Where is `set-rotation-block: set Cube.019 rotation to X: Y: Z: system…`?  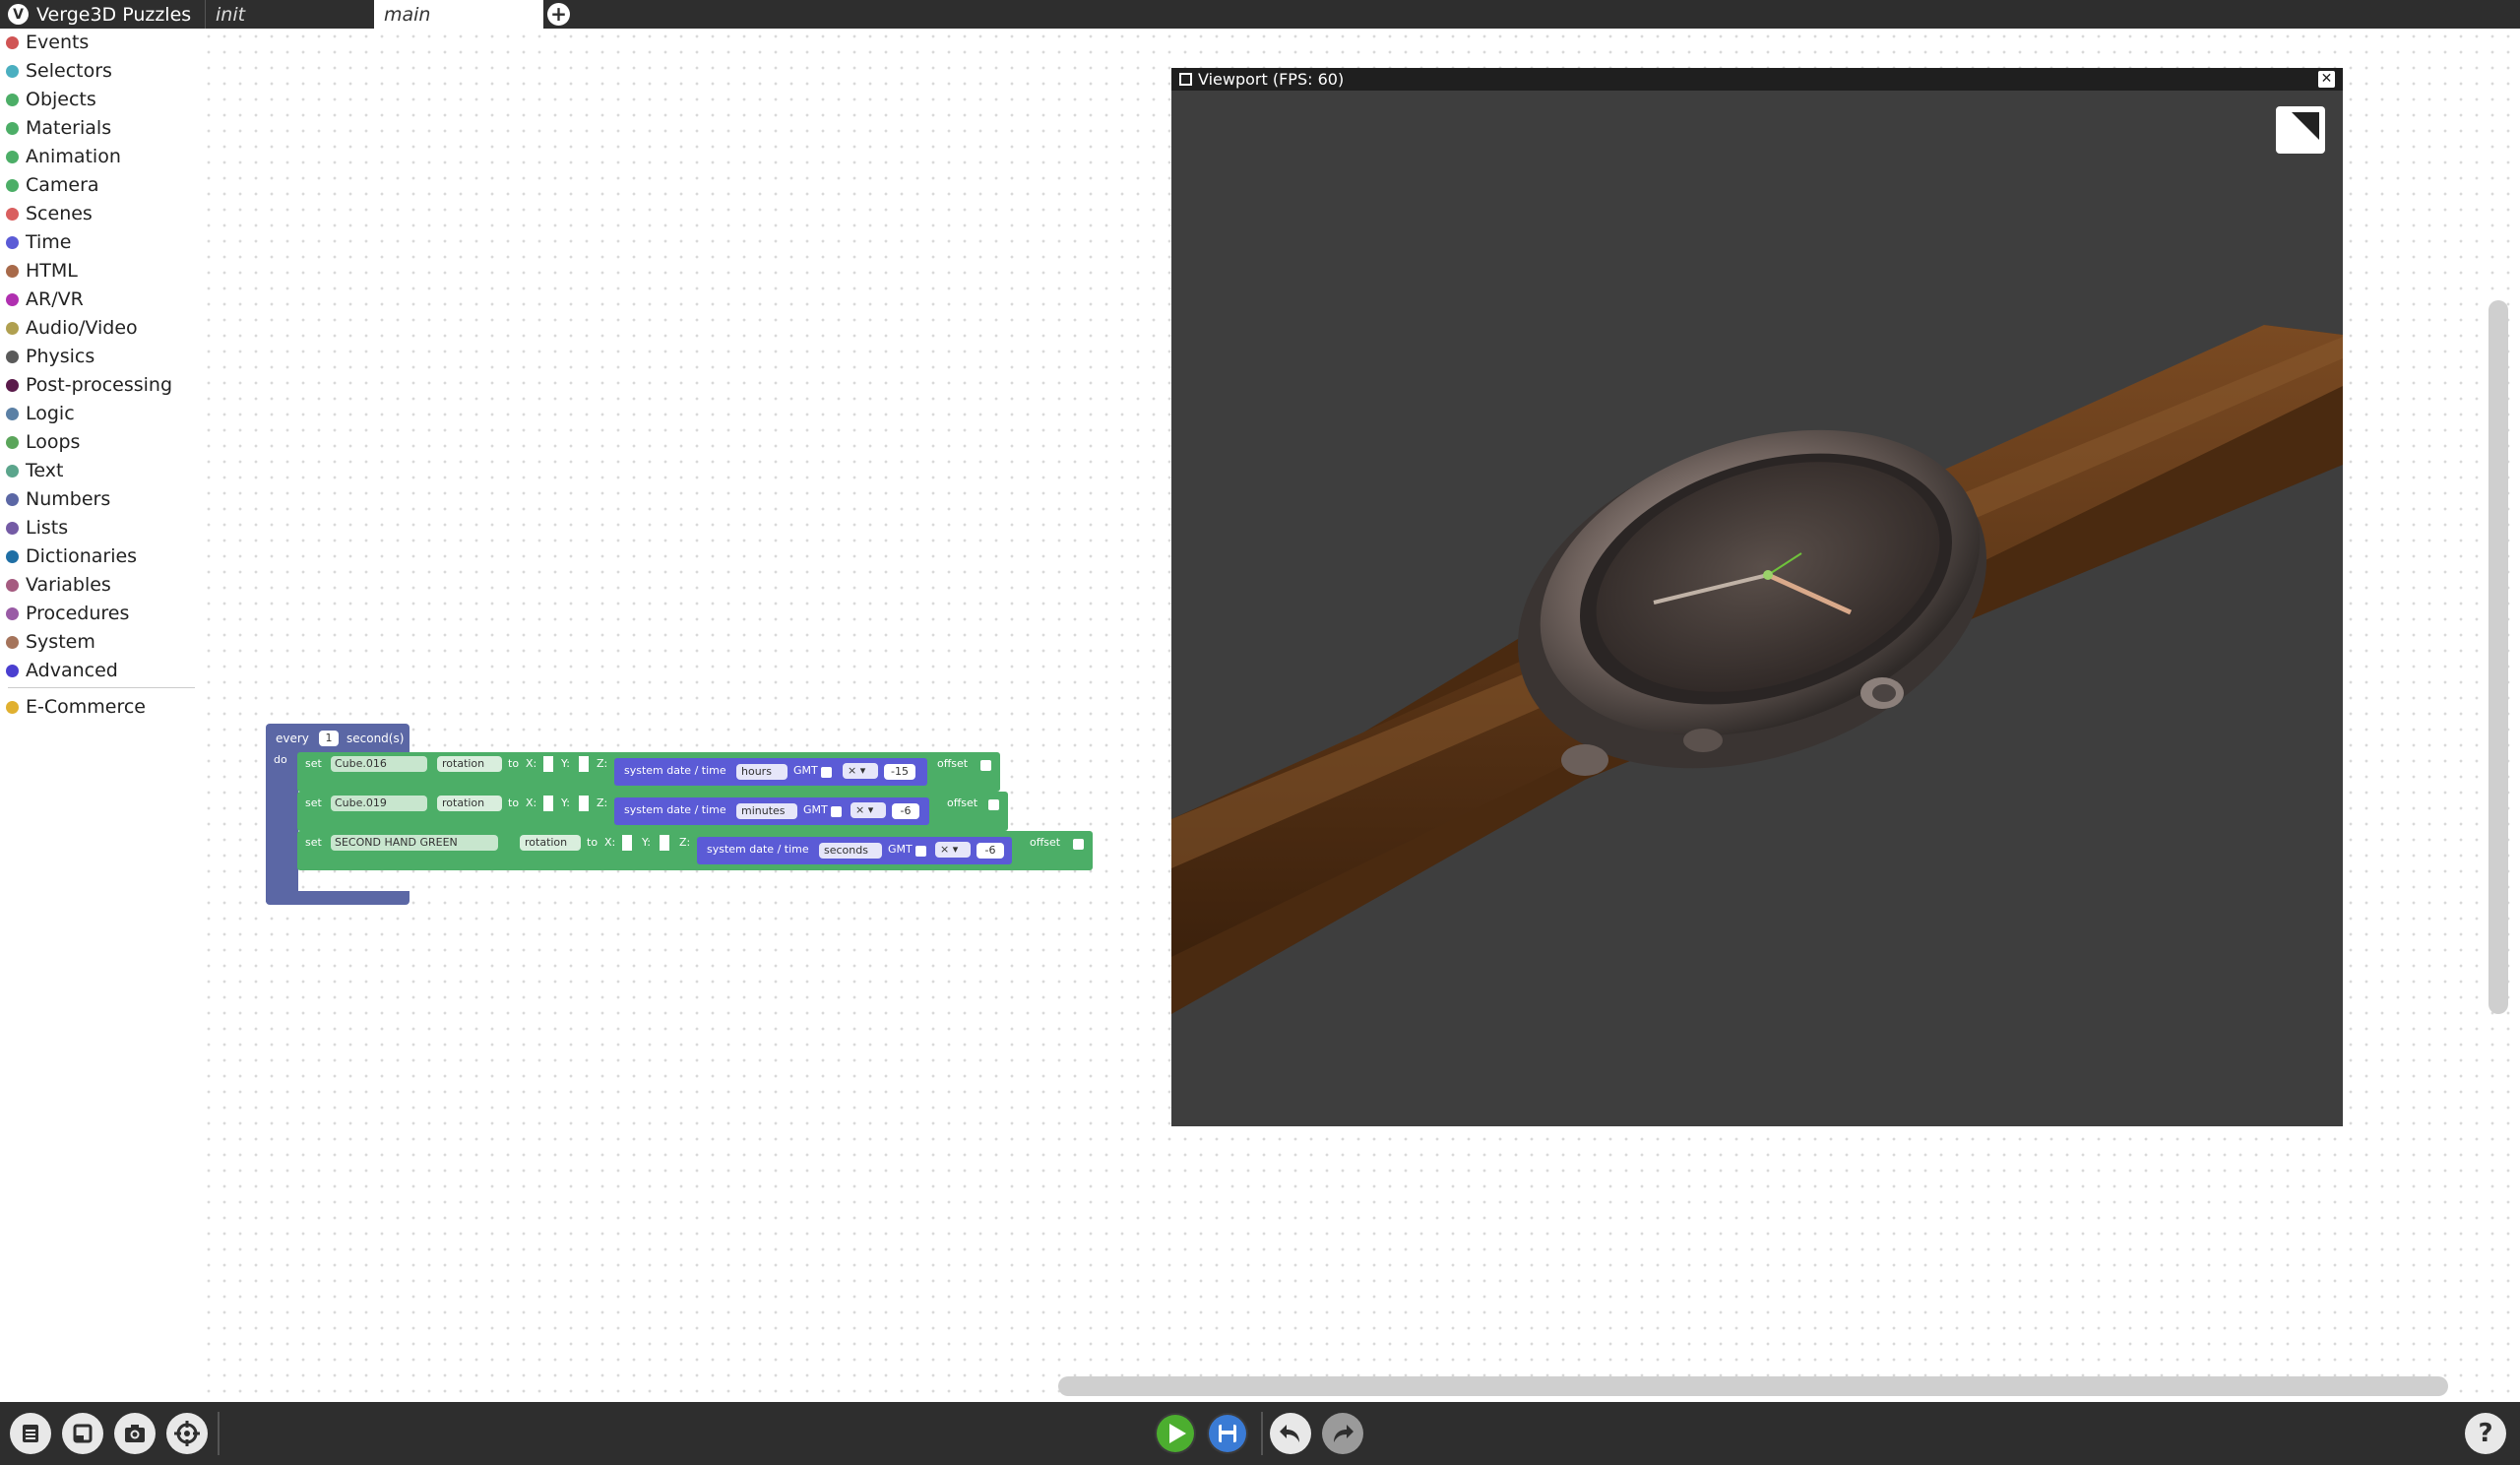 set-rotation-block: set Cube.019 rotation to X: Y: Z: system… is located at coordinates (652, 811).